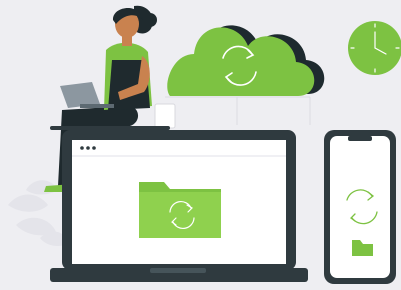 The image size is (401, 290). Describe the element at coordinates (246, 60) in the screenshot. I see `cloud` at that location.